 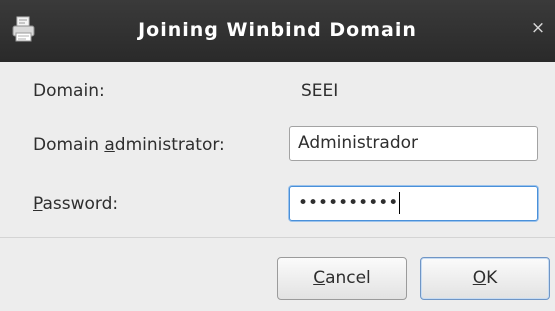 What do you see at coordinates (319, 278) in the screenshot?
I see `cancel-mnemonic: C` at bounding box center [319, 278].